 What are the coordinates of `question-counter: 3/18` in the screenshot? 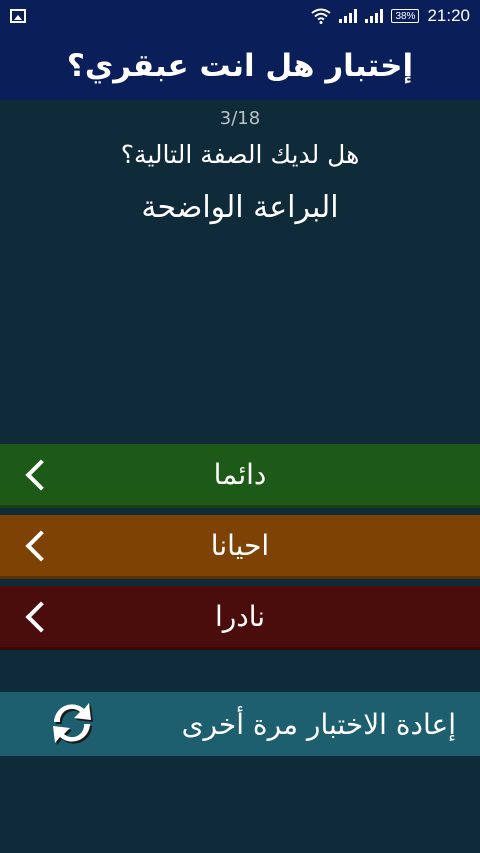 It's located at (240, 118).